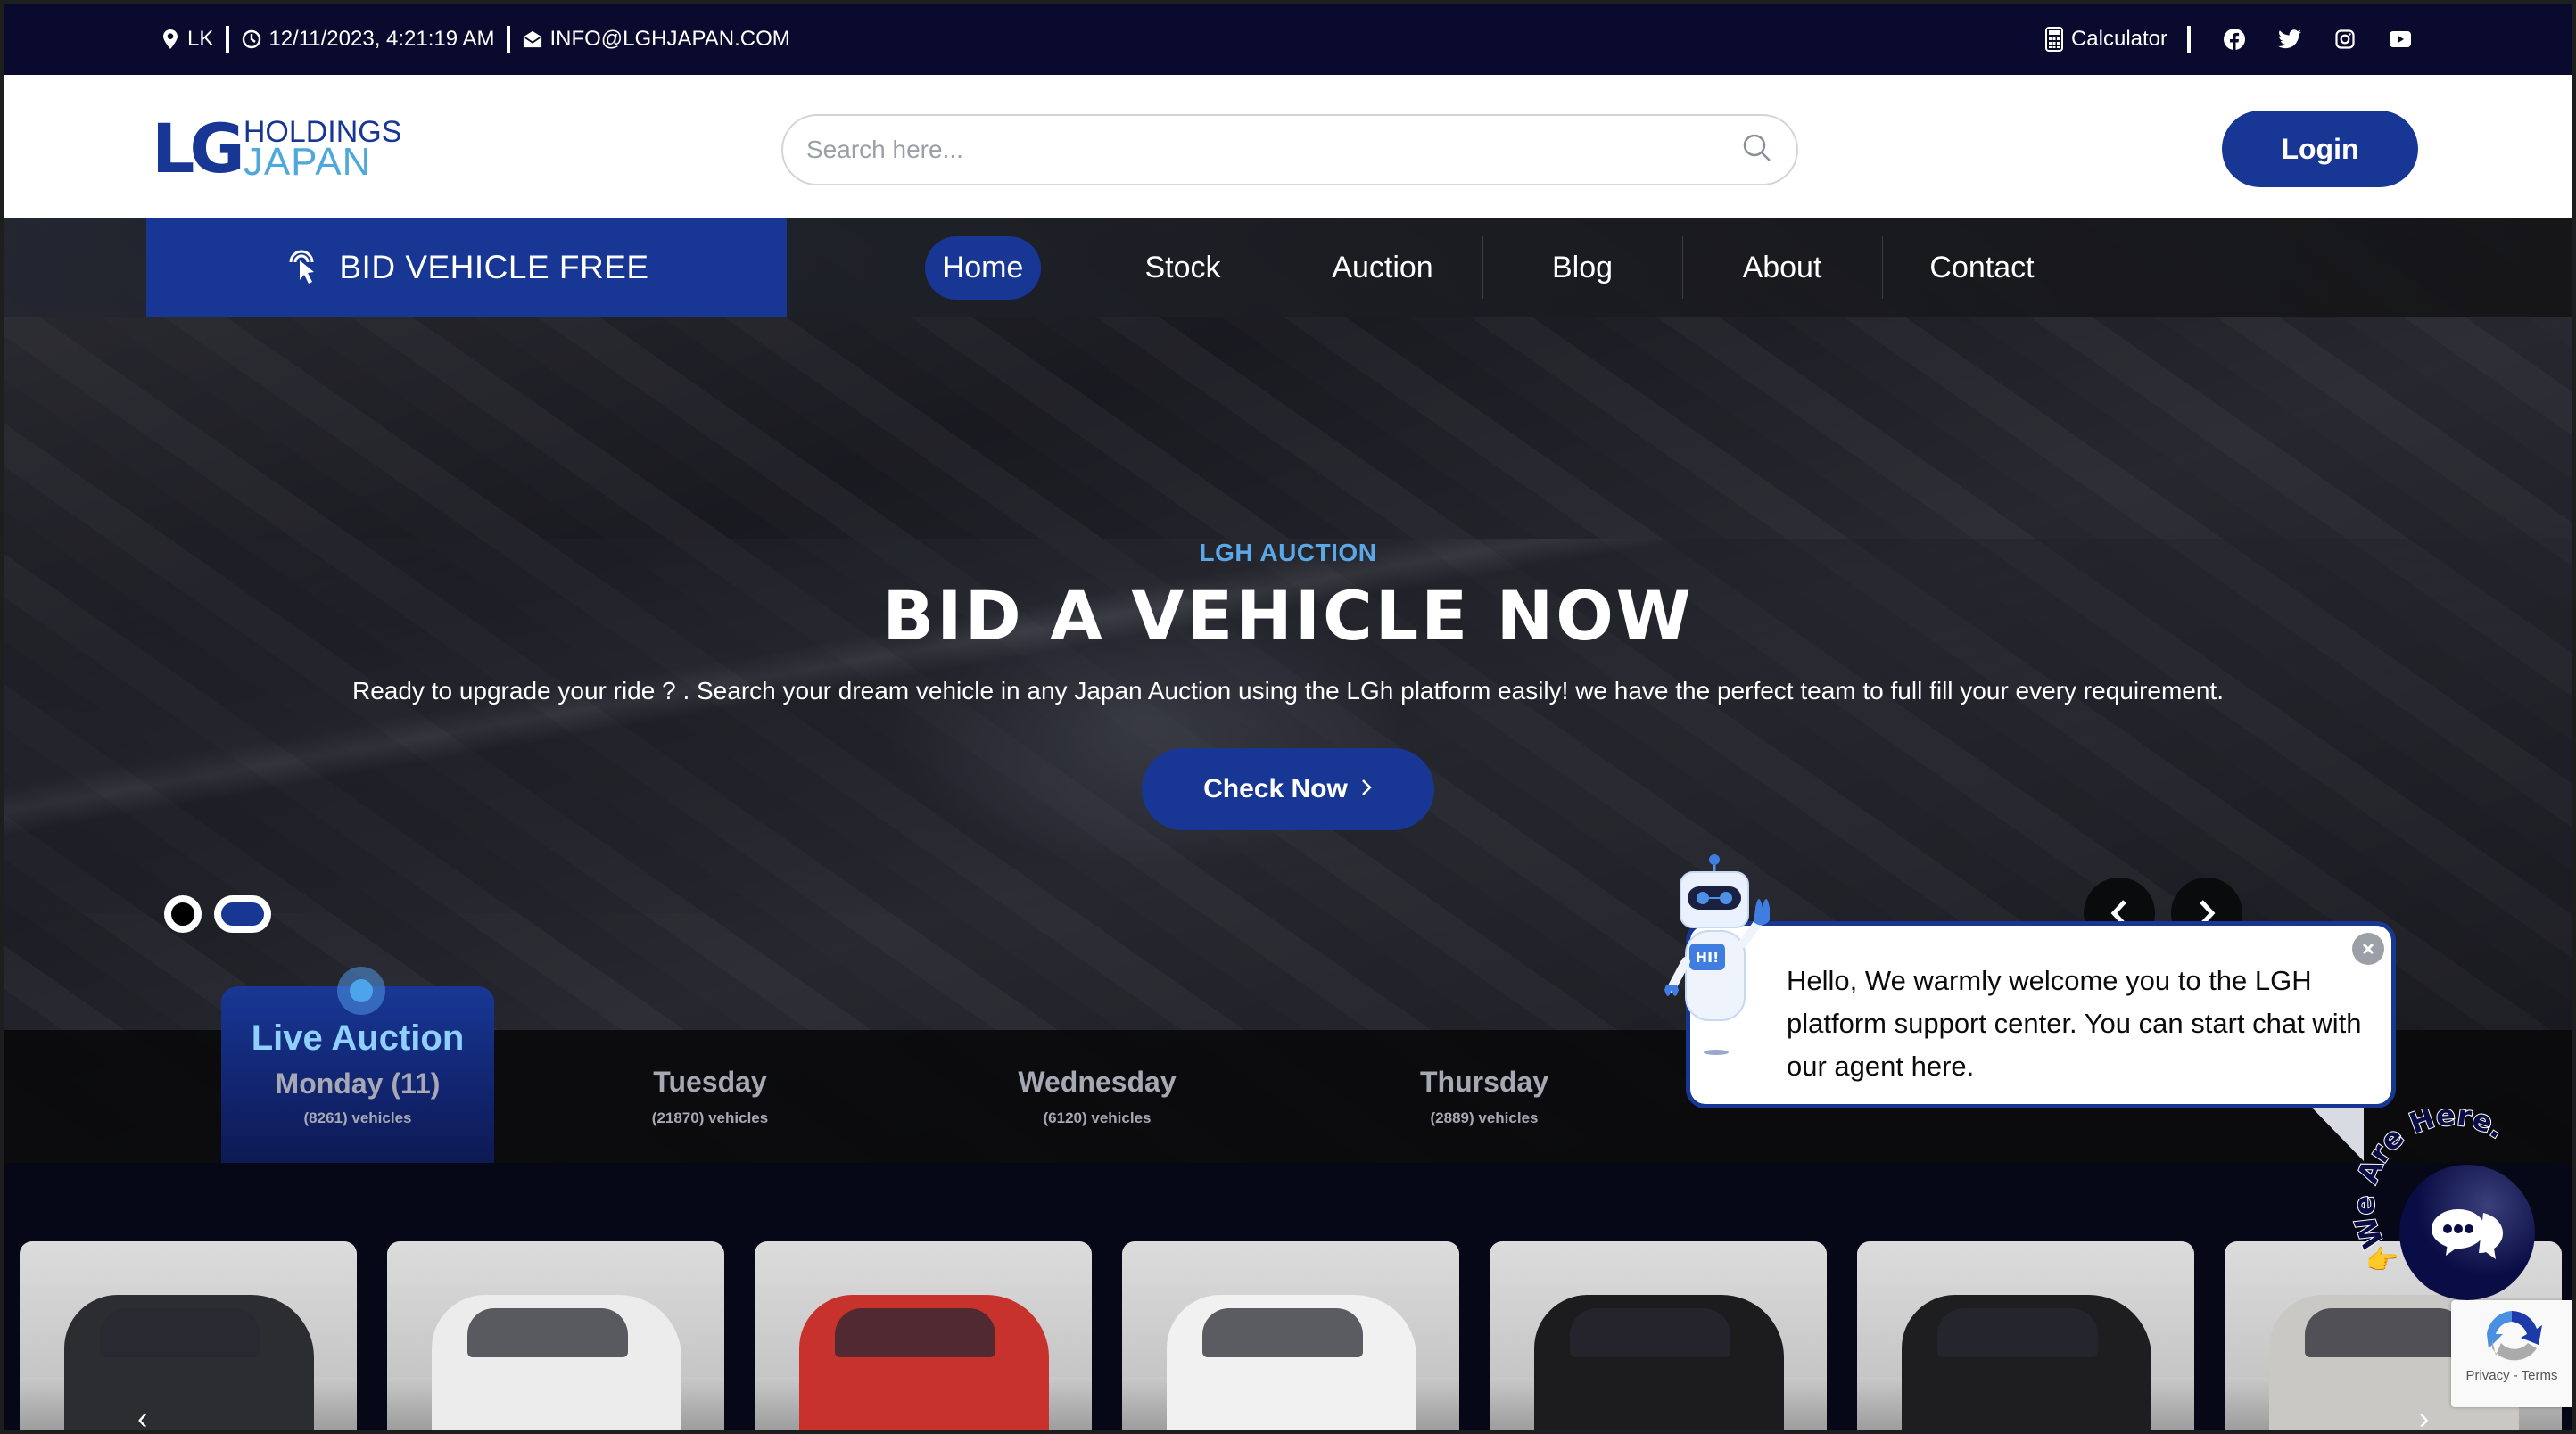  I want to click on location-text: LK, so click(200, 39).